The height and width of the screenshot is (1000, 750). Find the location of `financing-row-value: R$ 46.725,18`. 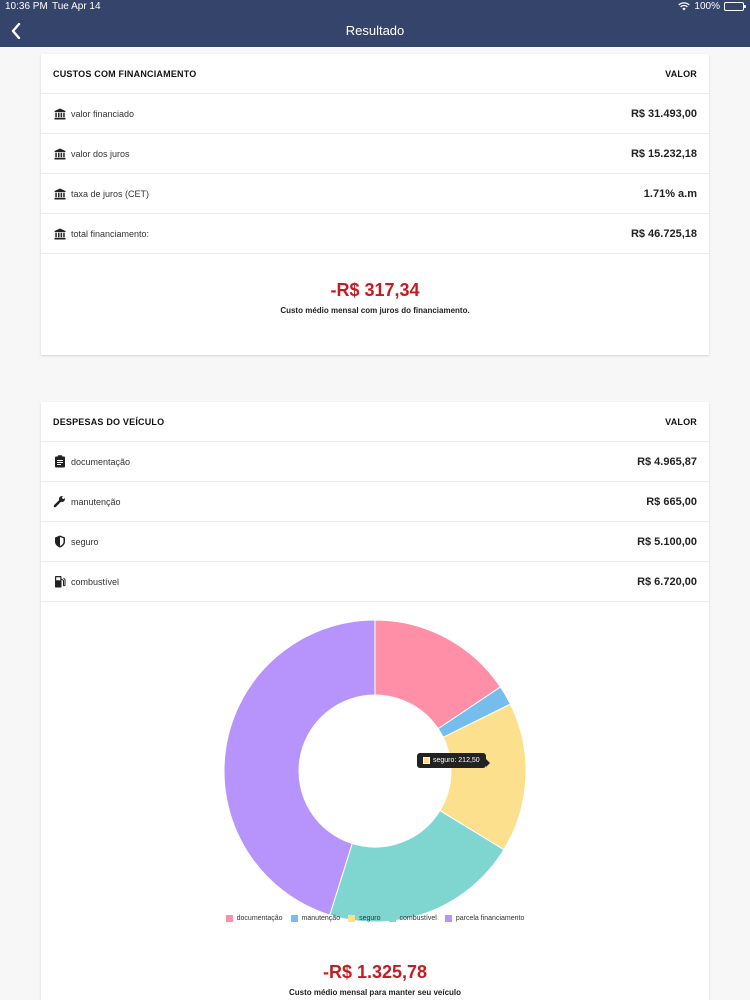

financing-row-value: R$ 46.725,18 is located at coordinates (663, 233).